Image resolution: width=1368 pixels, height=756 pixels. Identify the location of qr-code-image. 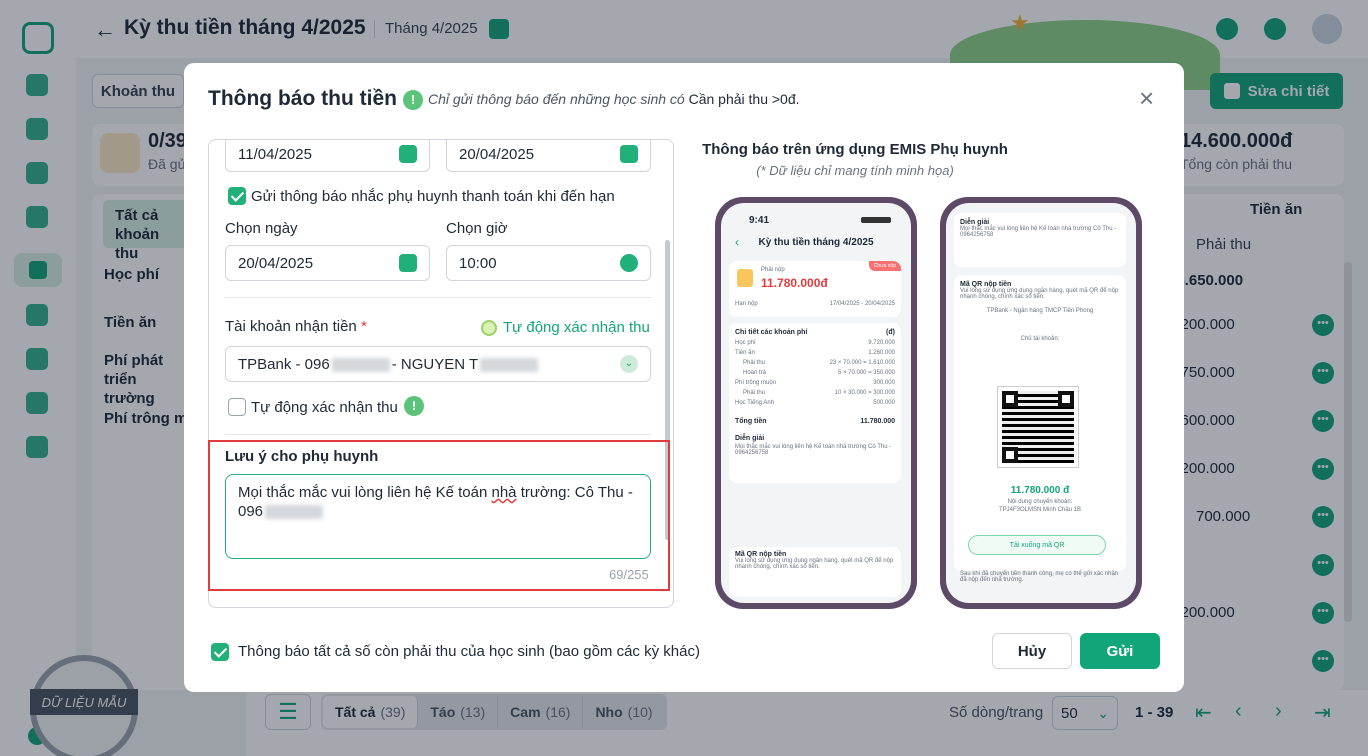
(1038, 427).